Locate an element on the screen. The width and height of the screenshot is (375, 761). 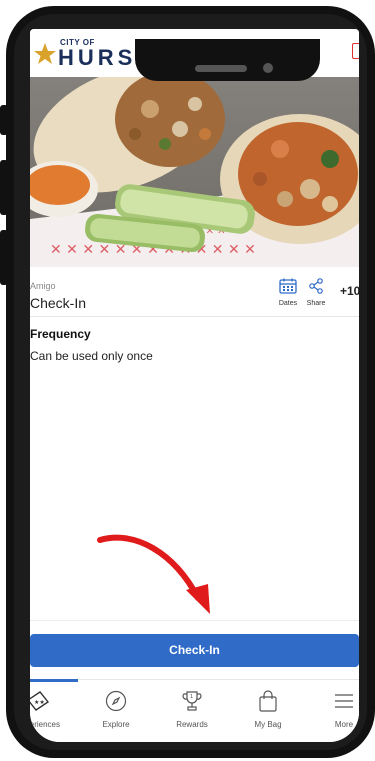
dates-button: Dates is located at coordinates (288, 292).